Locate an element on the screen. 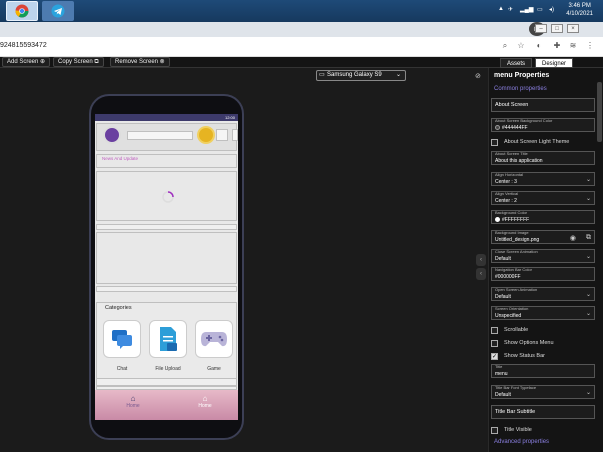 The image size is (603, 452). nav-home-1: ⌂ Home is located at coordinates (133, 401).